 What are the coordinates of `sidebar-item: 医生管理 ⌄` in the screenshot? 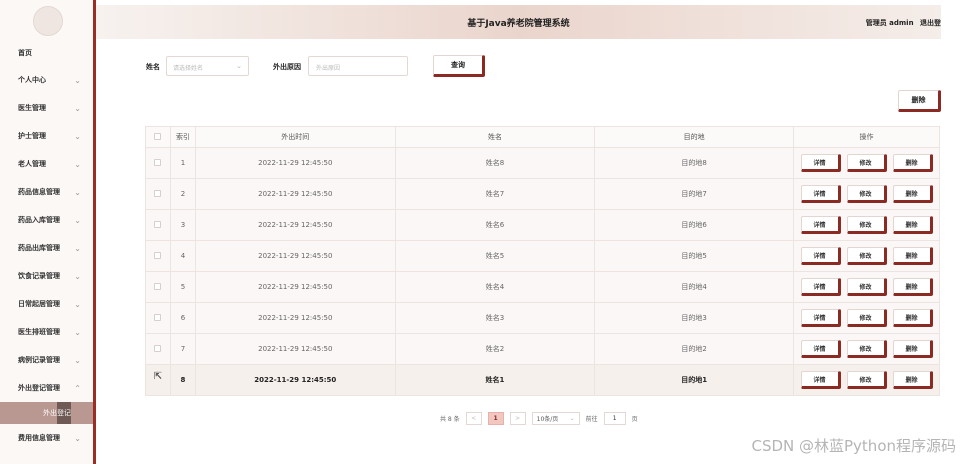 It's located at (46, 108).